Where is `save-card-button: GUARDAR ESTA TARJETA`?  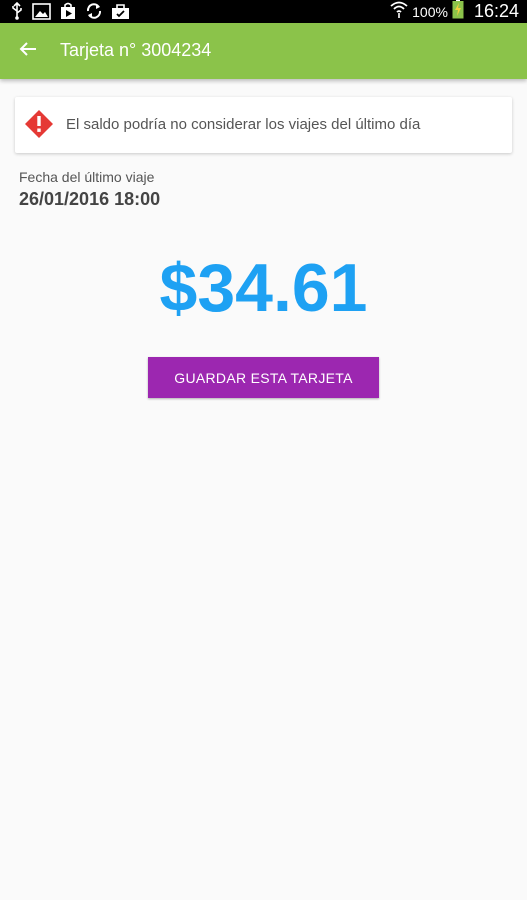
save-card-button: GUARDAR ESTA TARJETA is located at coordinates (263, 377).